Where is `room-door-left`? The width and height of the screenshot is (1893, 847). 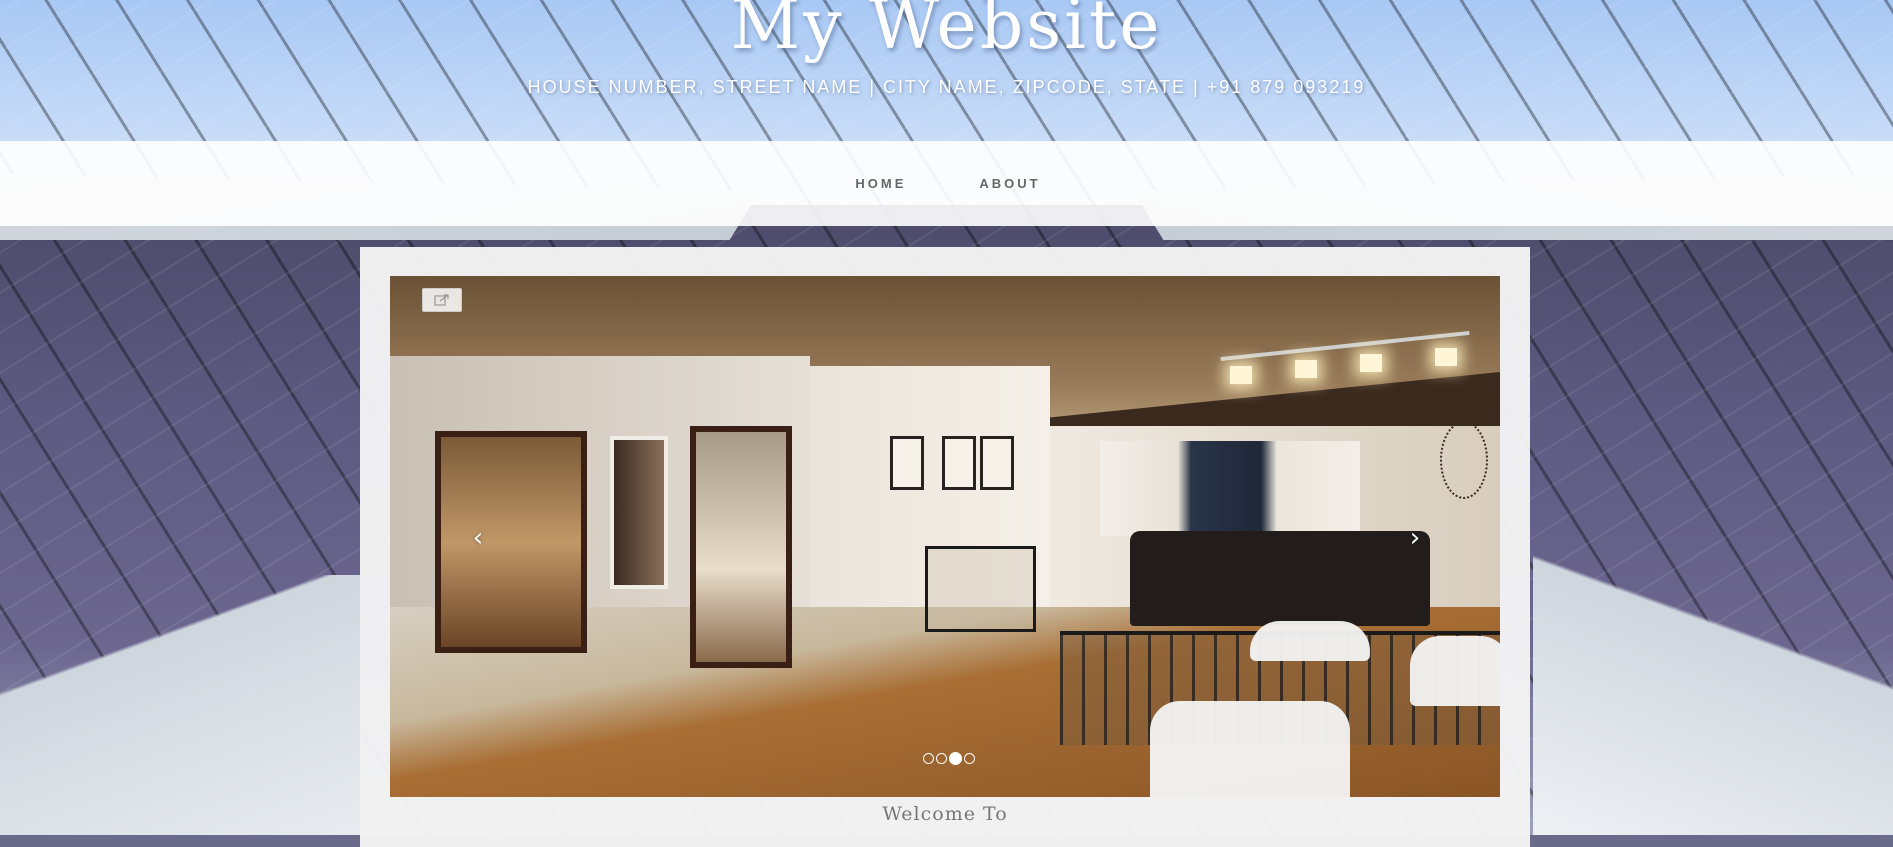 room-door-left is located at coordinates (511, 542).